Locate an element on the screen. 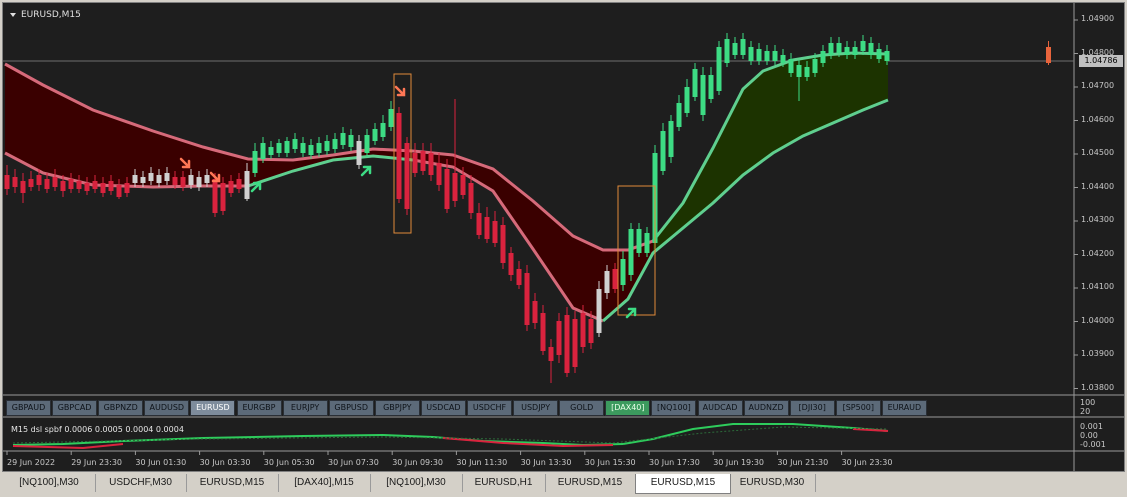 This screenshot has width=1127, height=497. symbol-button-dji30: [DJI30] is located at coordinates (812, 408).